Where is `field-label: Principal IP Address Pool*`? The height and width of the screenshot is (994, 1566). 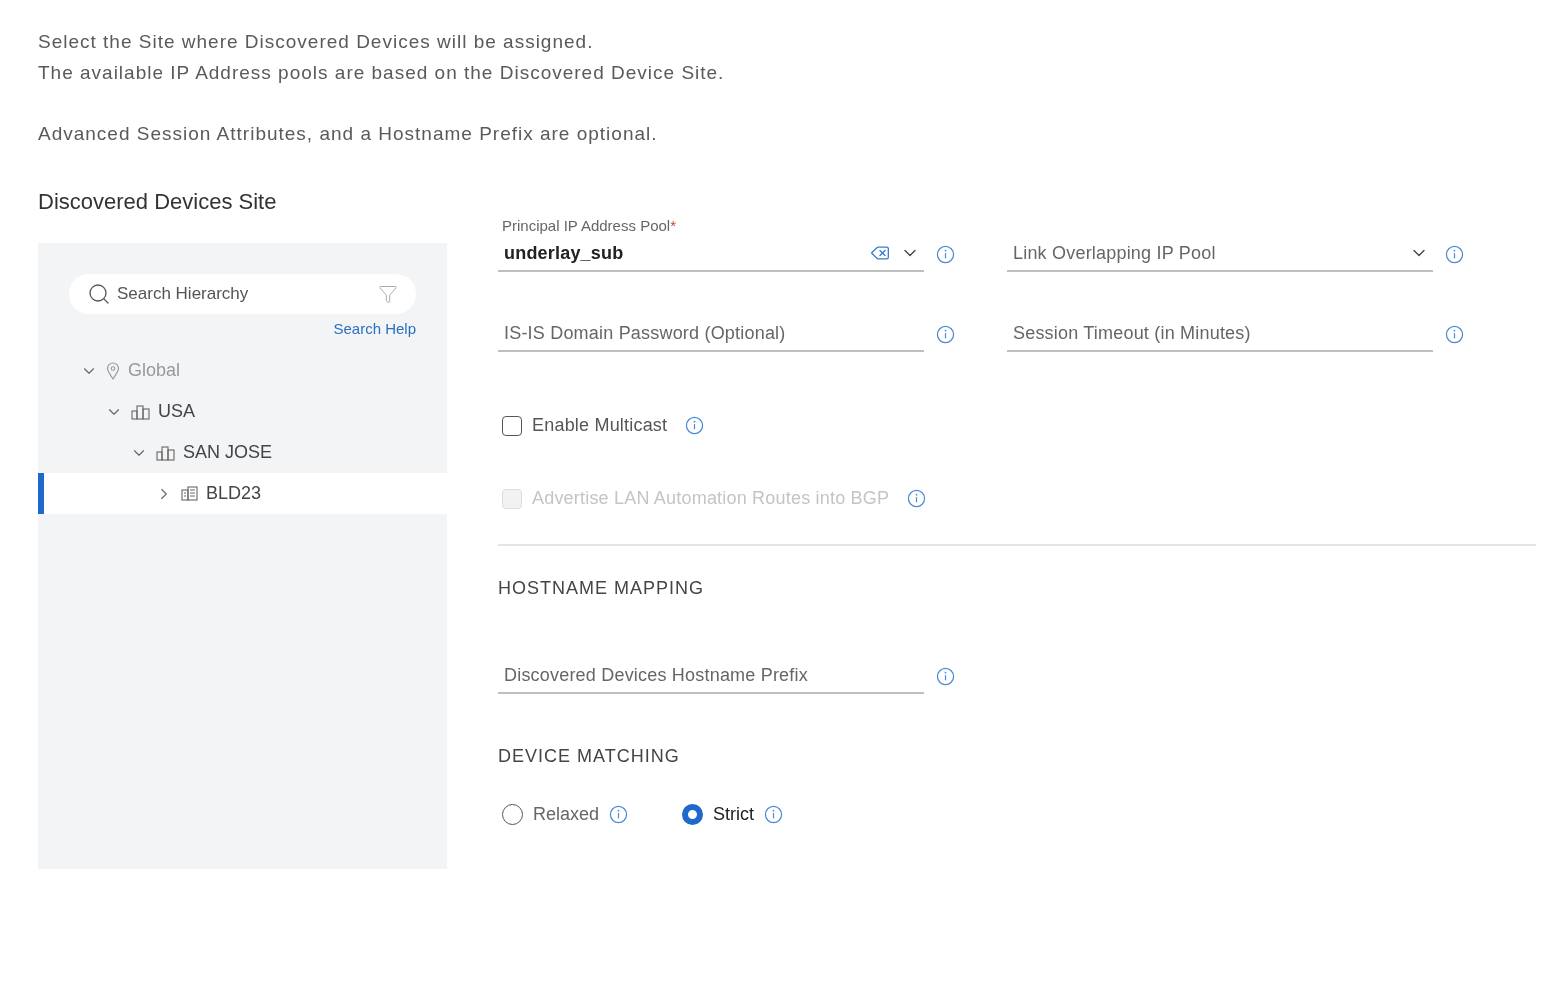 field-label: Principal IP Address Pool* is located at coordinates (589, 225).